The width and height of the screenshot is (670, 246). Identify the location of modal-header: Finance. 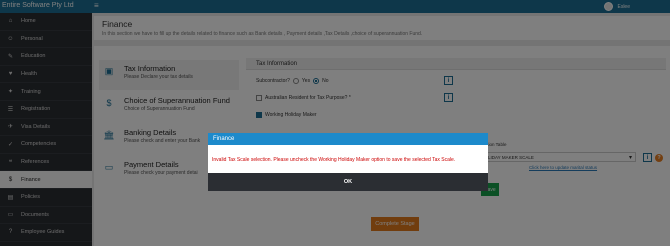
(348, 139).